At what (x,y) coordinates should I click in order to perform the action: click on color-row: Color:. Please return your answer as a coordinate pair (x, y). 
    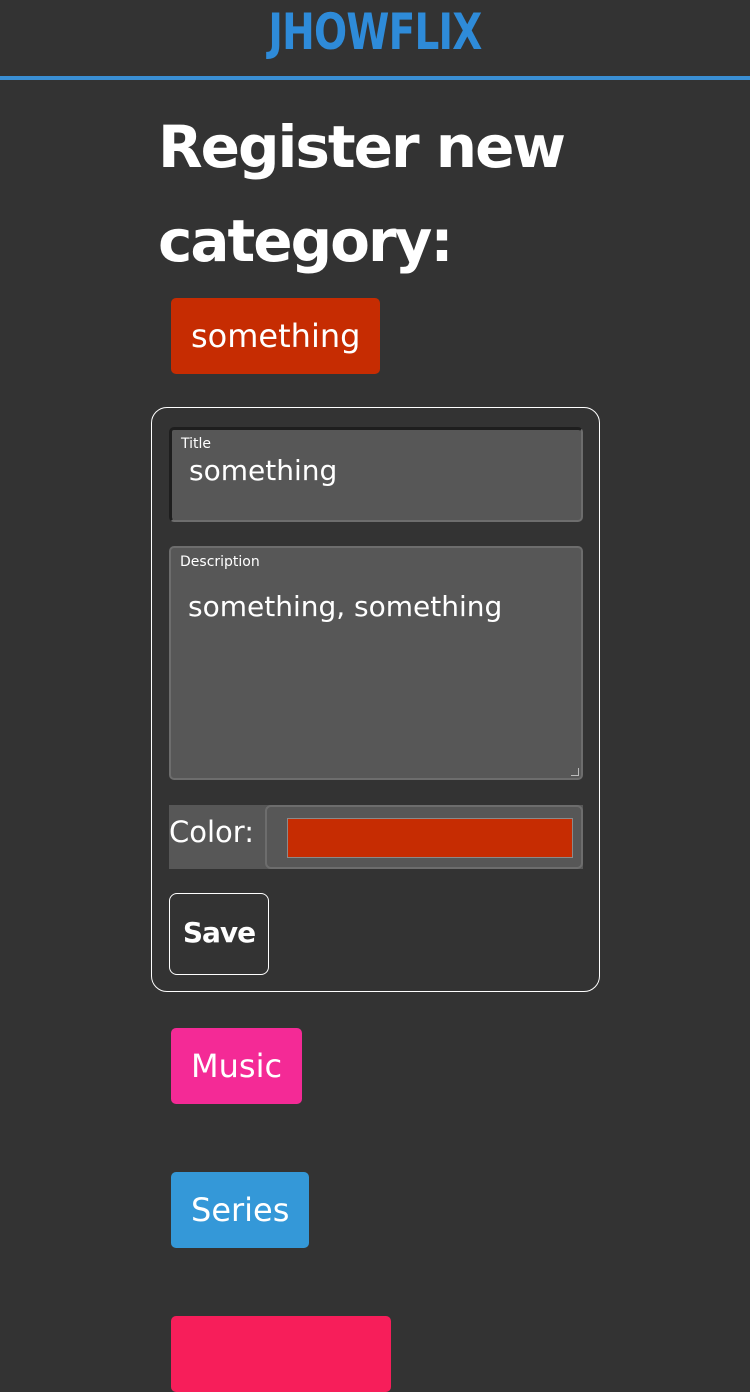
    Looking at the image, I should click on (376, 837).